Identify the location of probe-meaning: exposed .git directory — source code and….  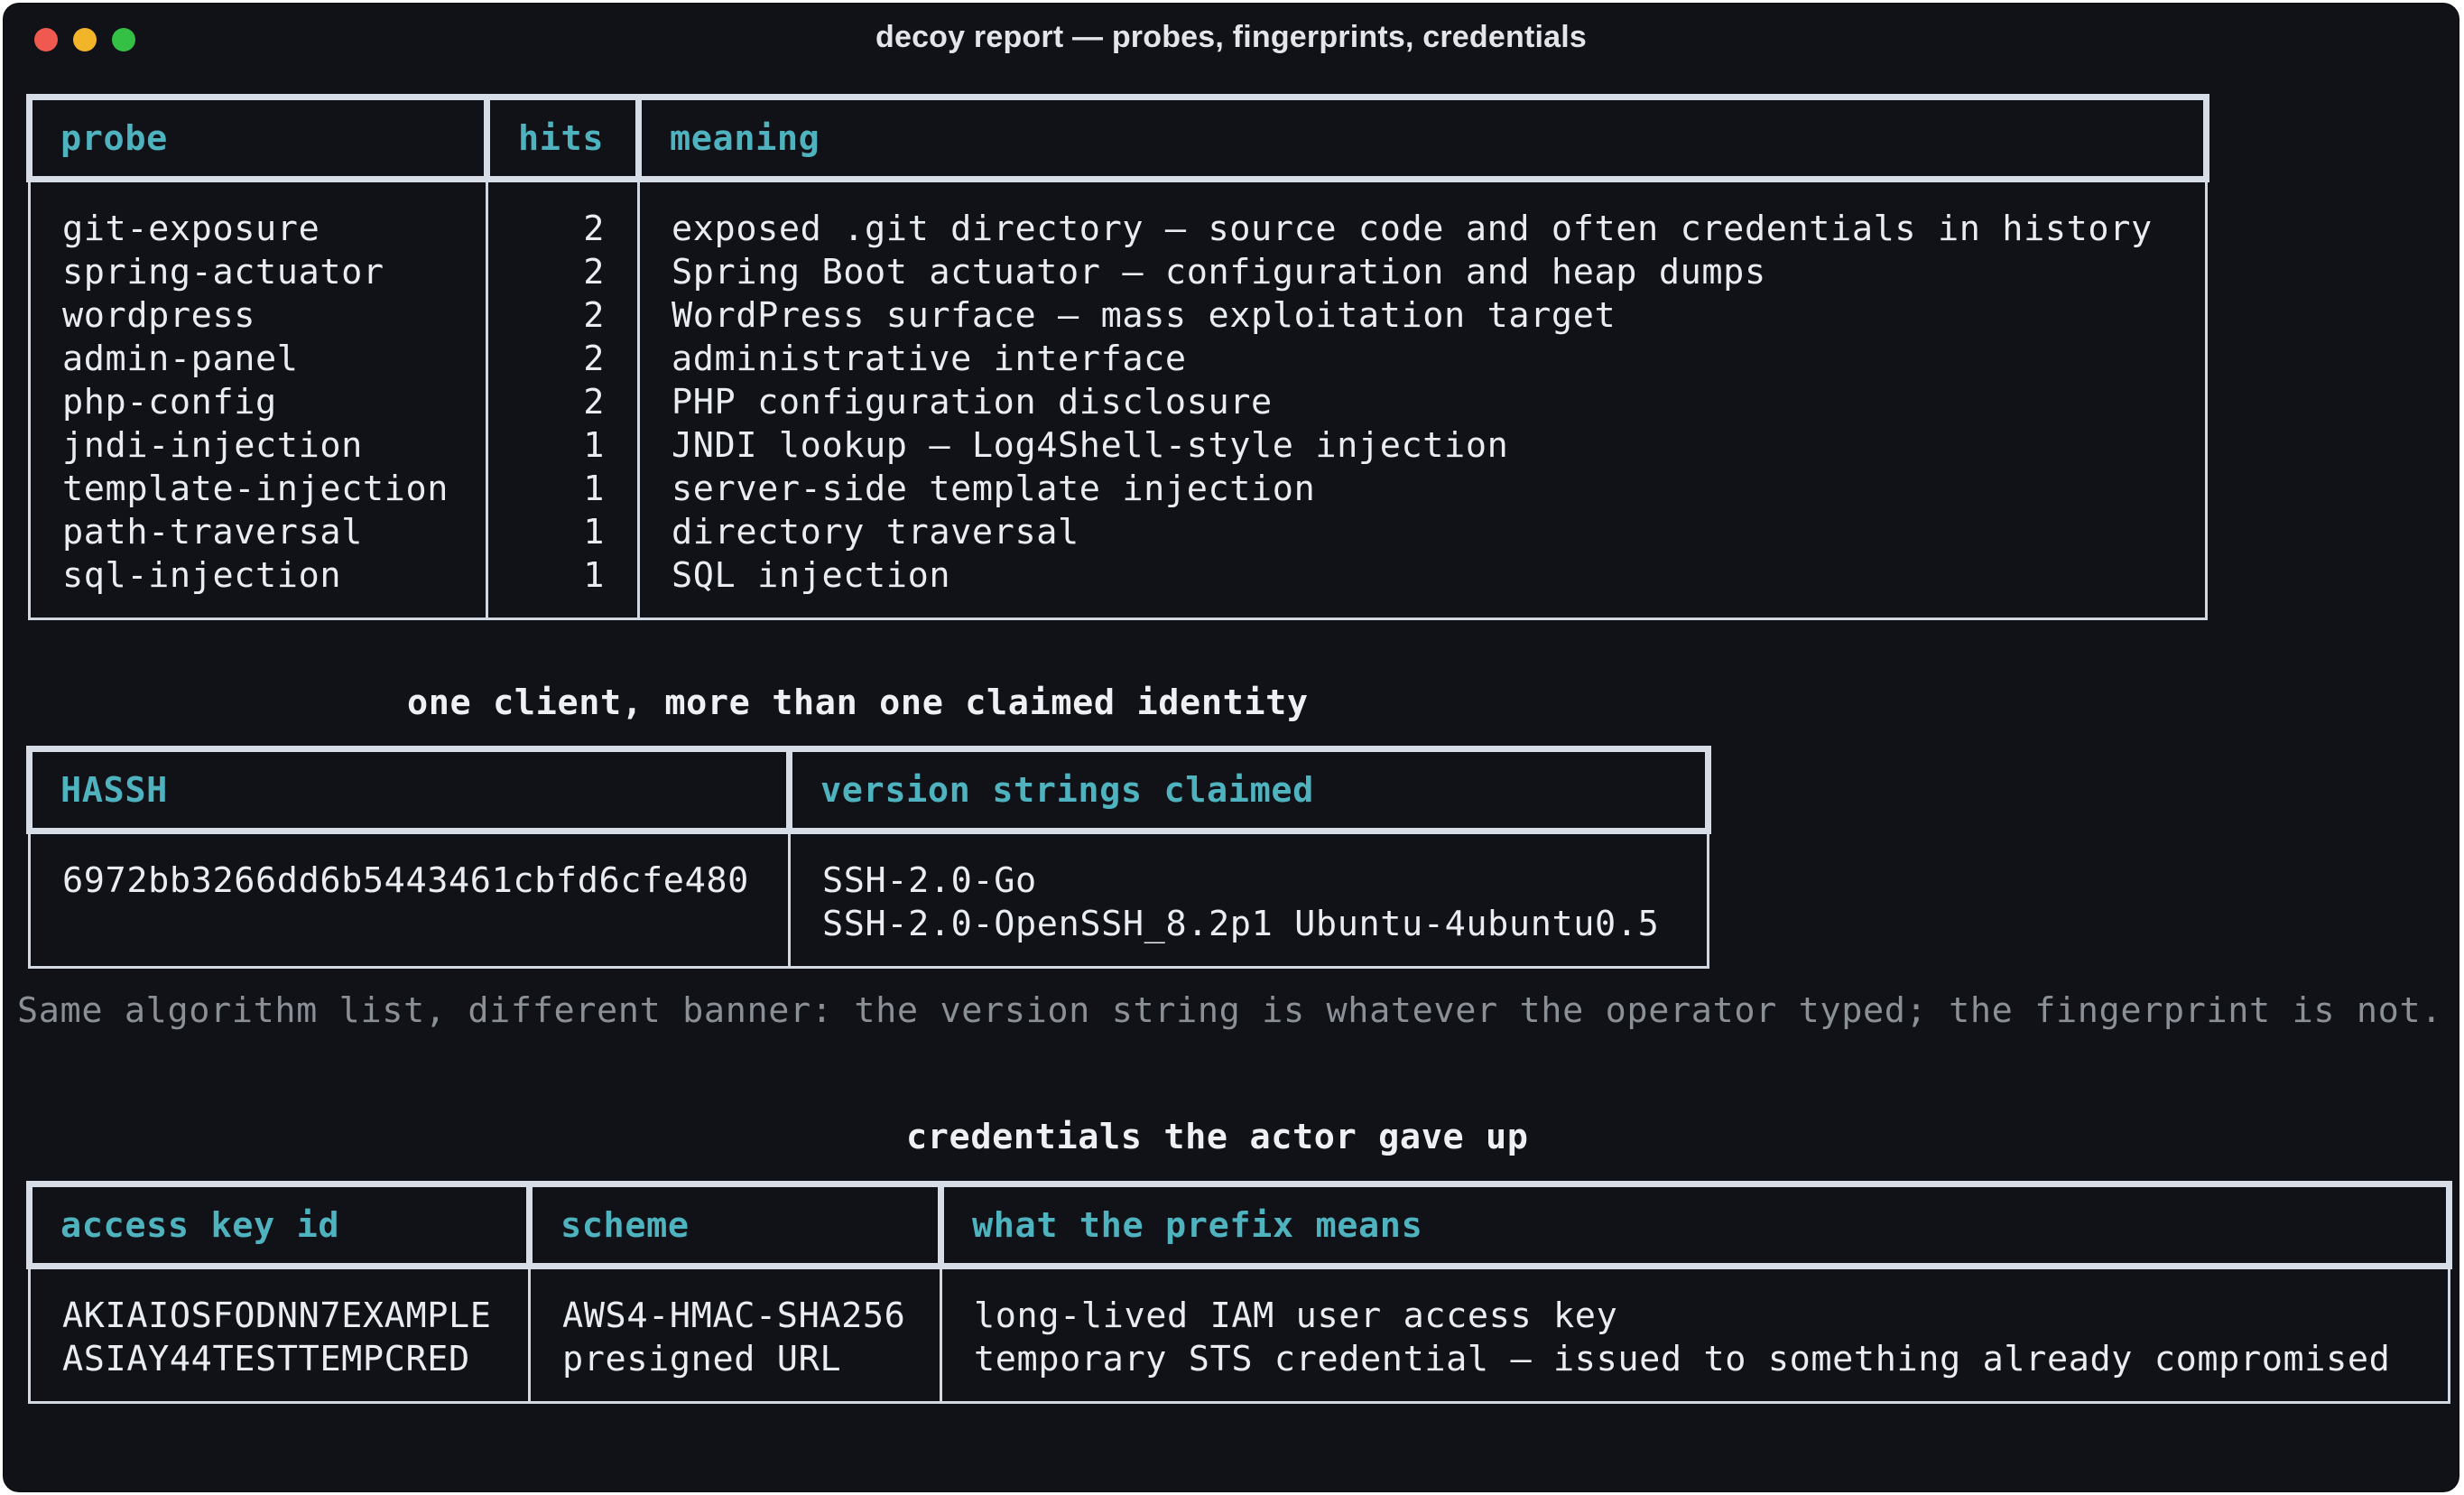
(1412, 229).